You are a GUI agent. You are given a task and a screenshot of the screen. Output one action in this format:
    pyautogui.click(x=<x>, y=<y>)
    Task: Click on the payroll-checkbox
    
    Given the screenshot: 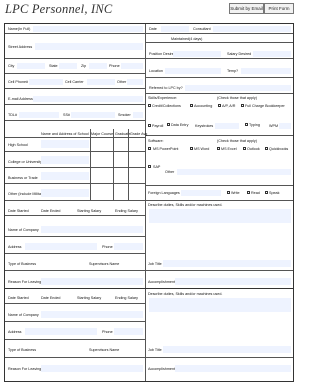 What is the action you would take?
    pyautogui.click(x=149, y=125)
    